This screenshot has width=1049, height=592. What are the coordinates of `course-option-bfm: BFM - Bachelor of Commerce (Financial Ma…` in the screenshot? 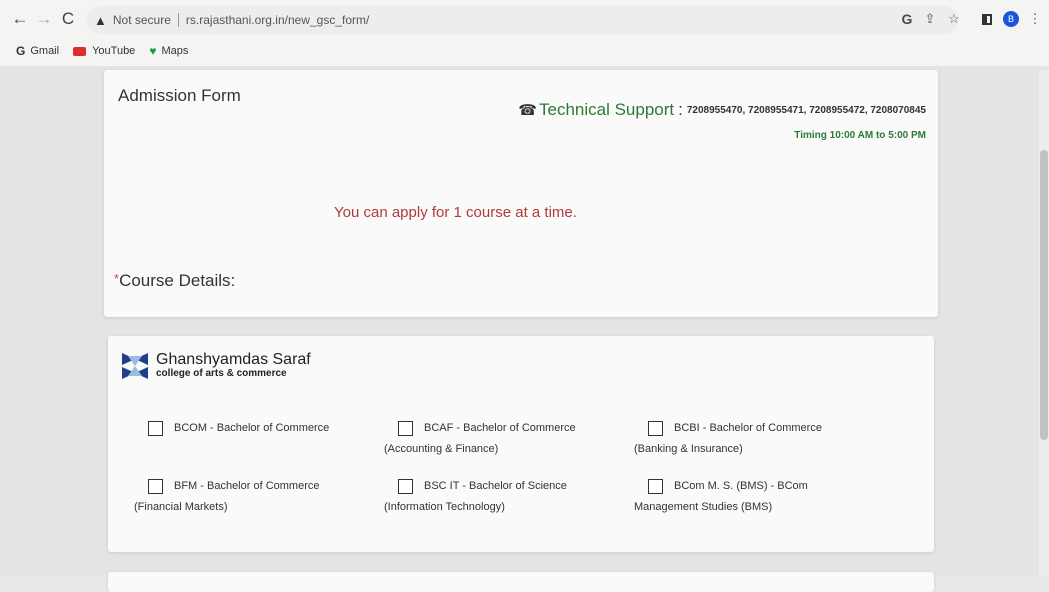 It's located at (249, 497).